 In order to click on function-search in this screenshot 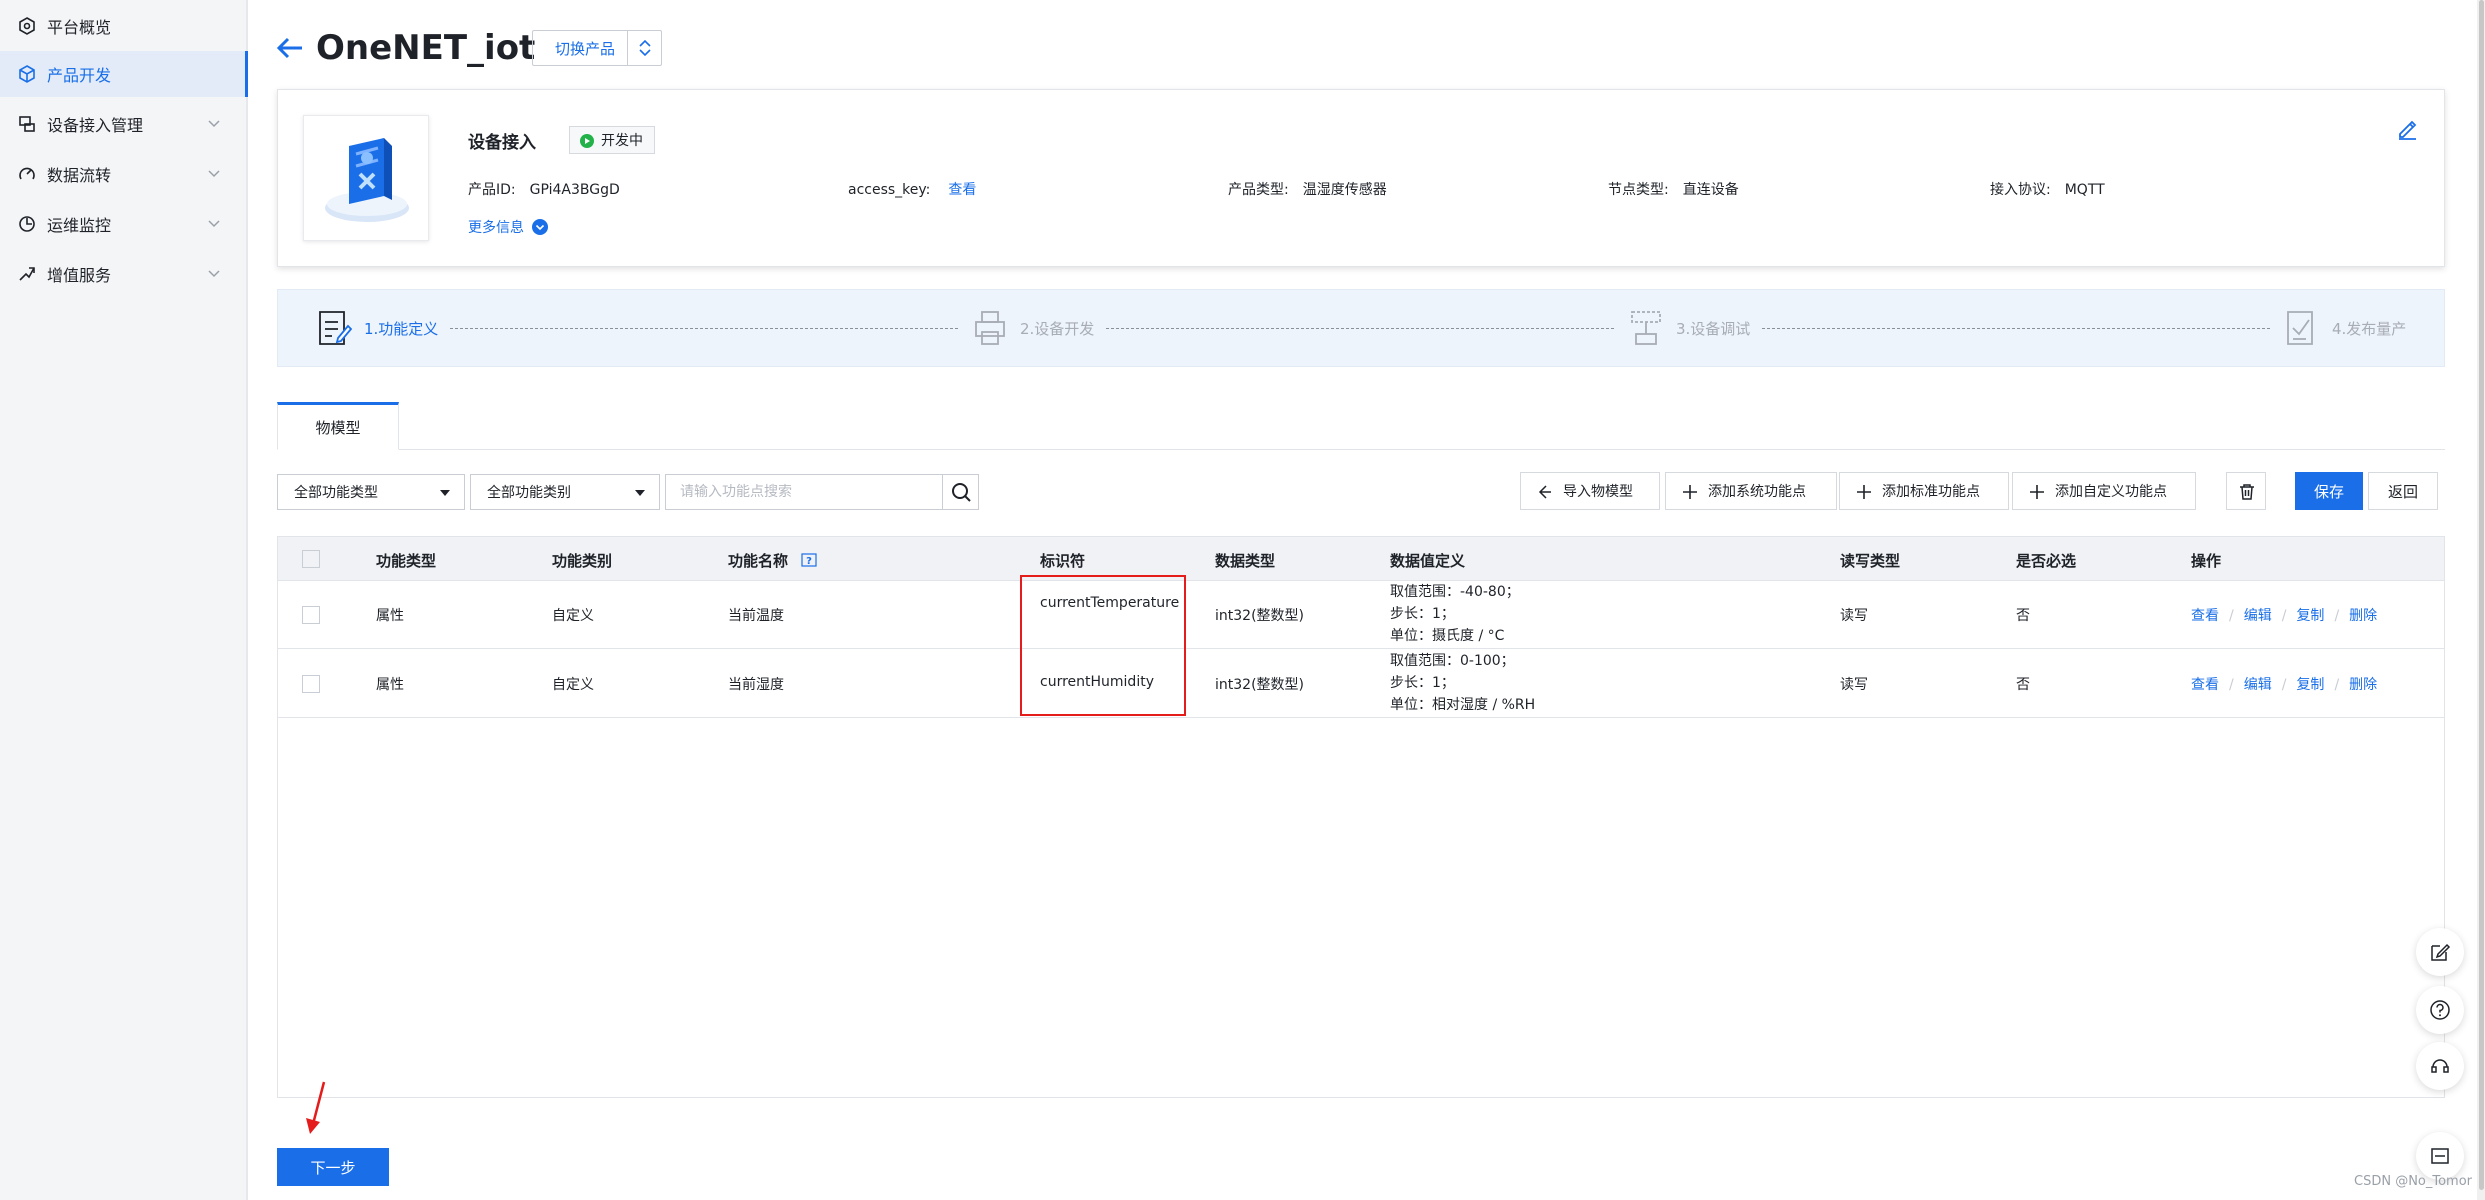, I will do `click(822, 492)`.